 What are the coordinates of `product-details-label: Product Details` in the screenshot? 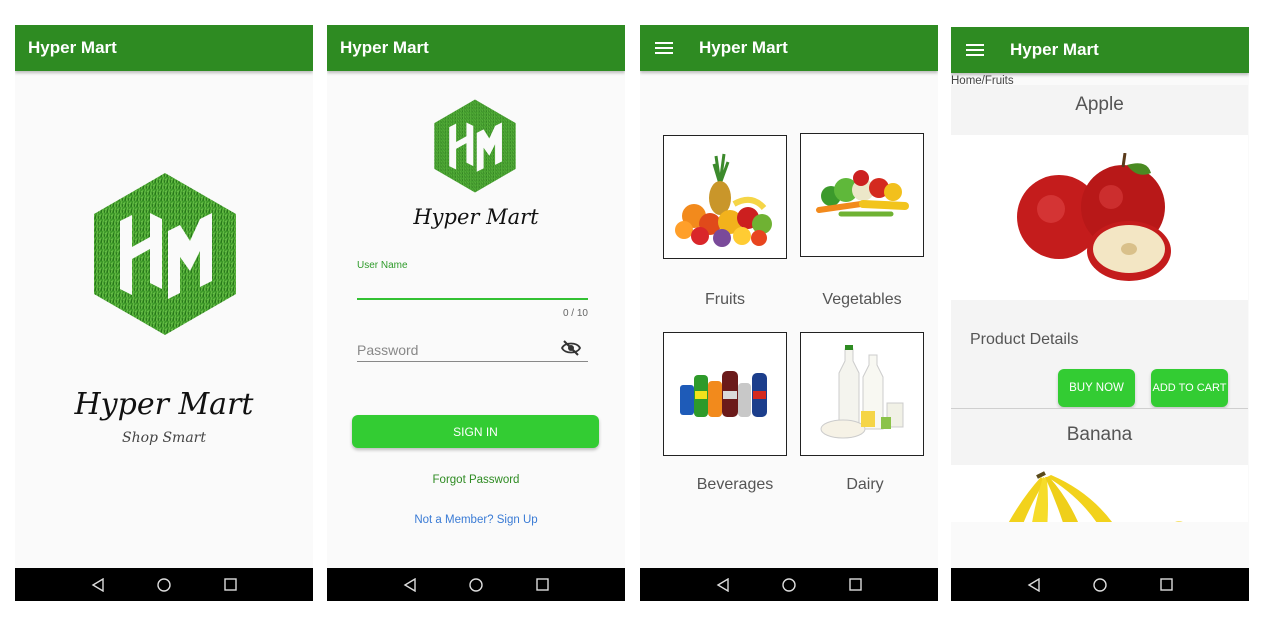 It's located at (1024, 339).